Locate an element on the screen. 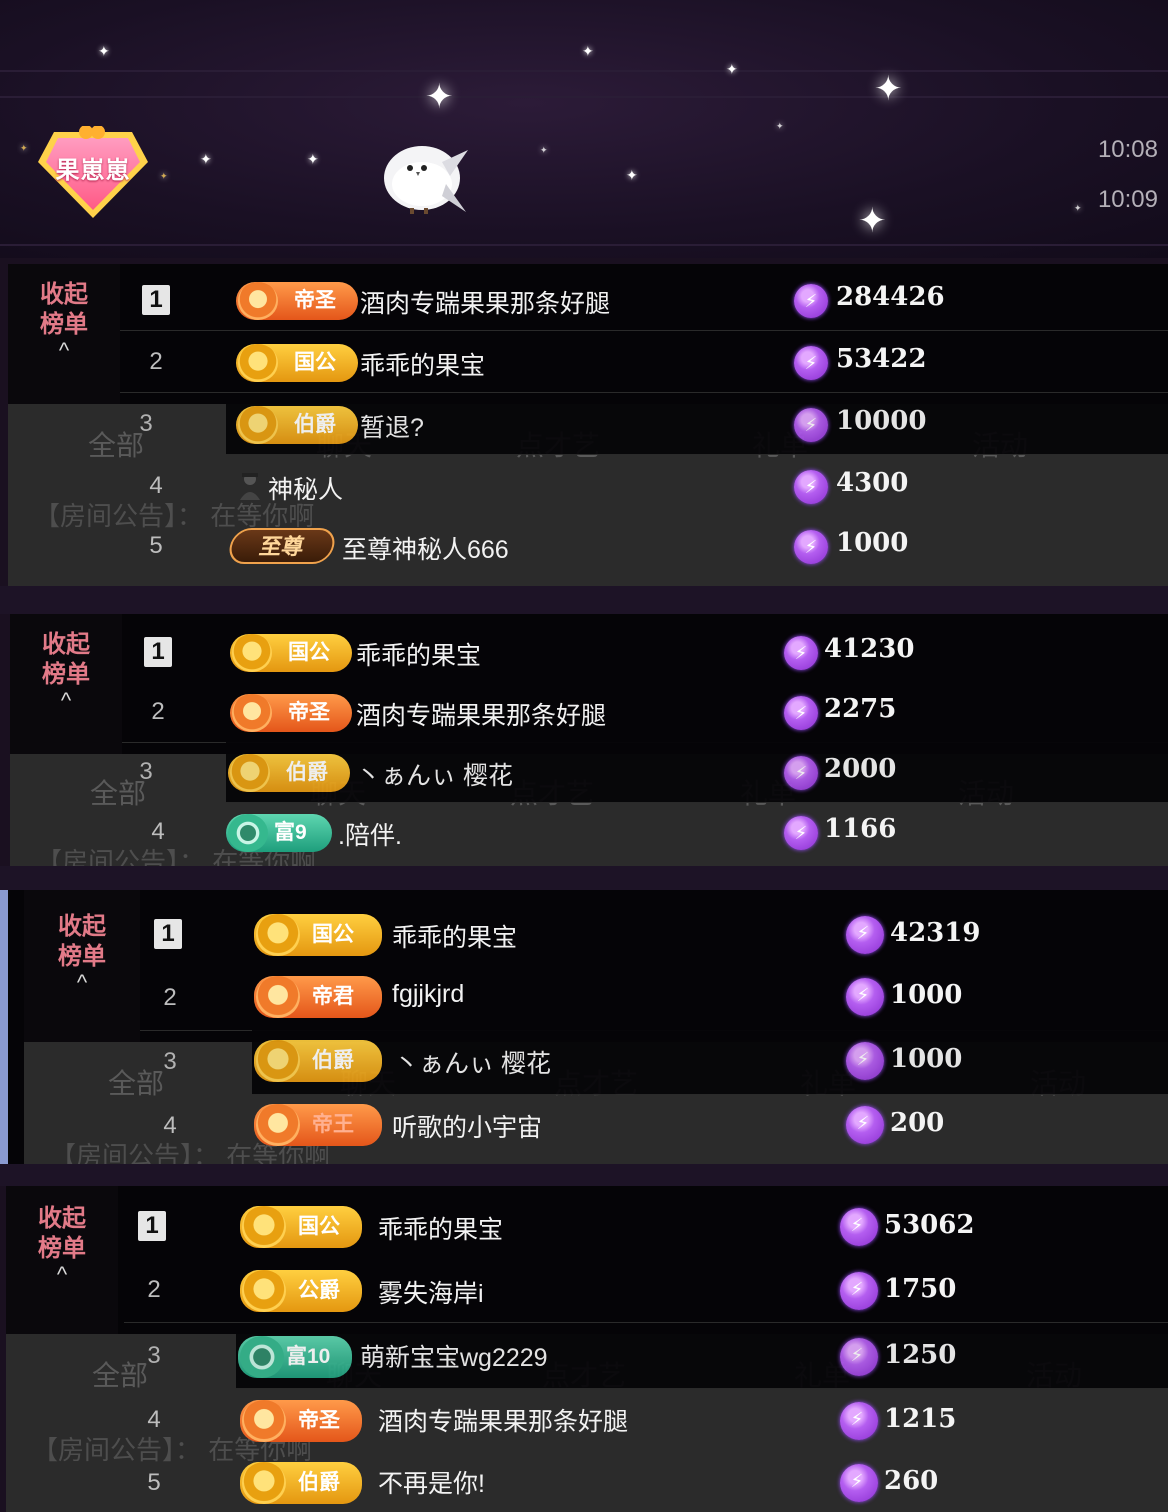 This screenshot has width=1168, height=1512. user-name: 听歌的小宇宙 is located at coordinates (467, 1128).